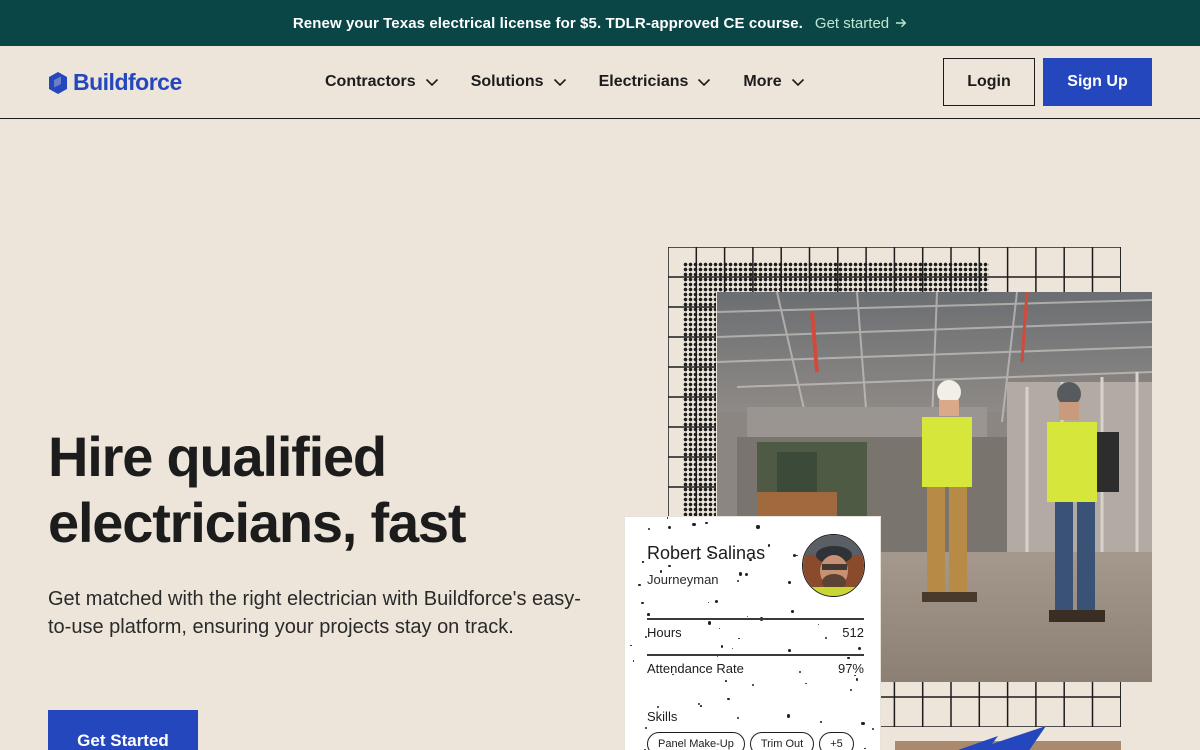 The width and height of the screenshot is (1200, 750). I want to click on skill-pill: Panel Make-Up, so click(696, 741).